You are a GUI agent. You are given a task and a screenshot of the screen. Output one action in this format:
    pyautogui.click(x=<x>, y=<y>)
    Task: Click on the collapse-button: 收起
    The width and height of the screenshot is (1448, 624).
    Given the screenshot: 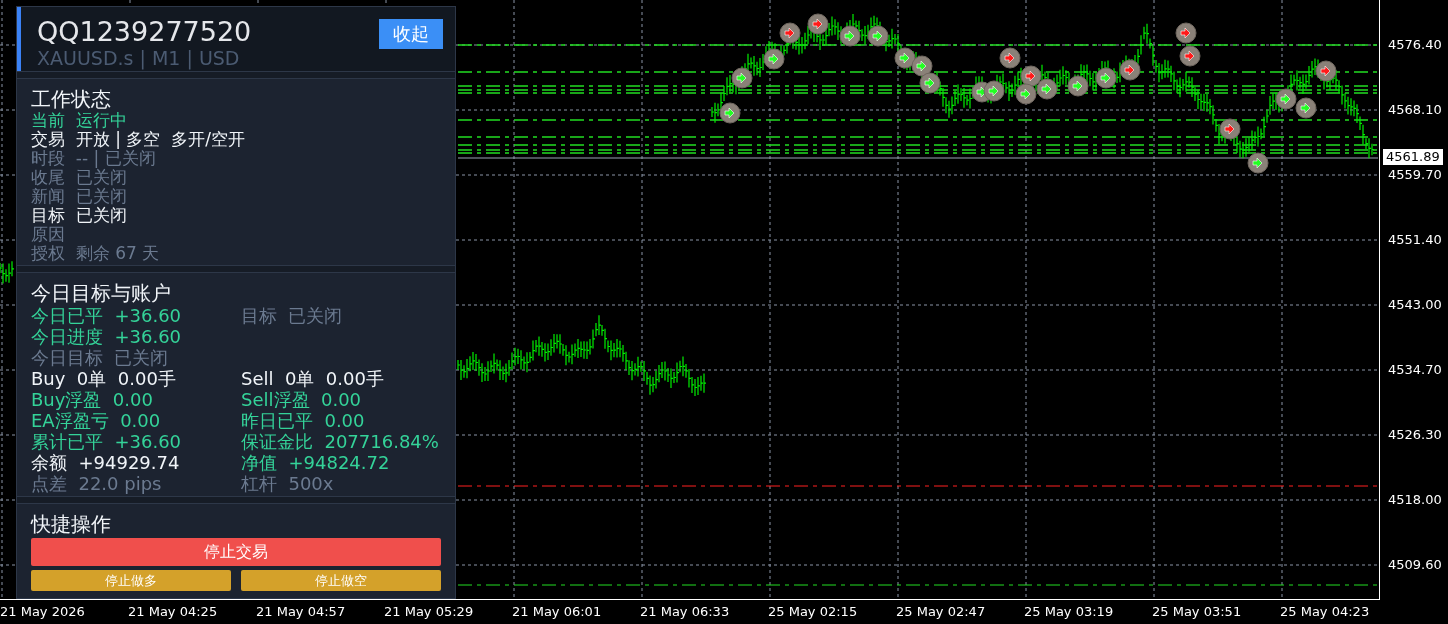 What is the action you would take?
    pyautogui.click(x=411, y=34)
    